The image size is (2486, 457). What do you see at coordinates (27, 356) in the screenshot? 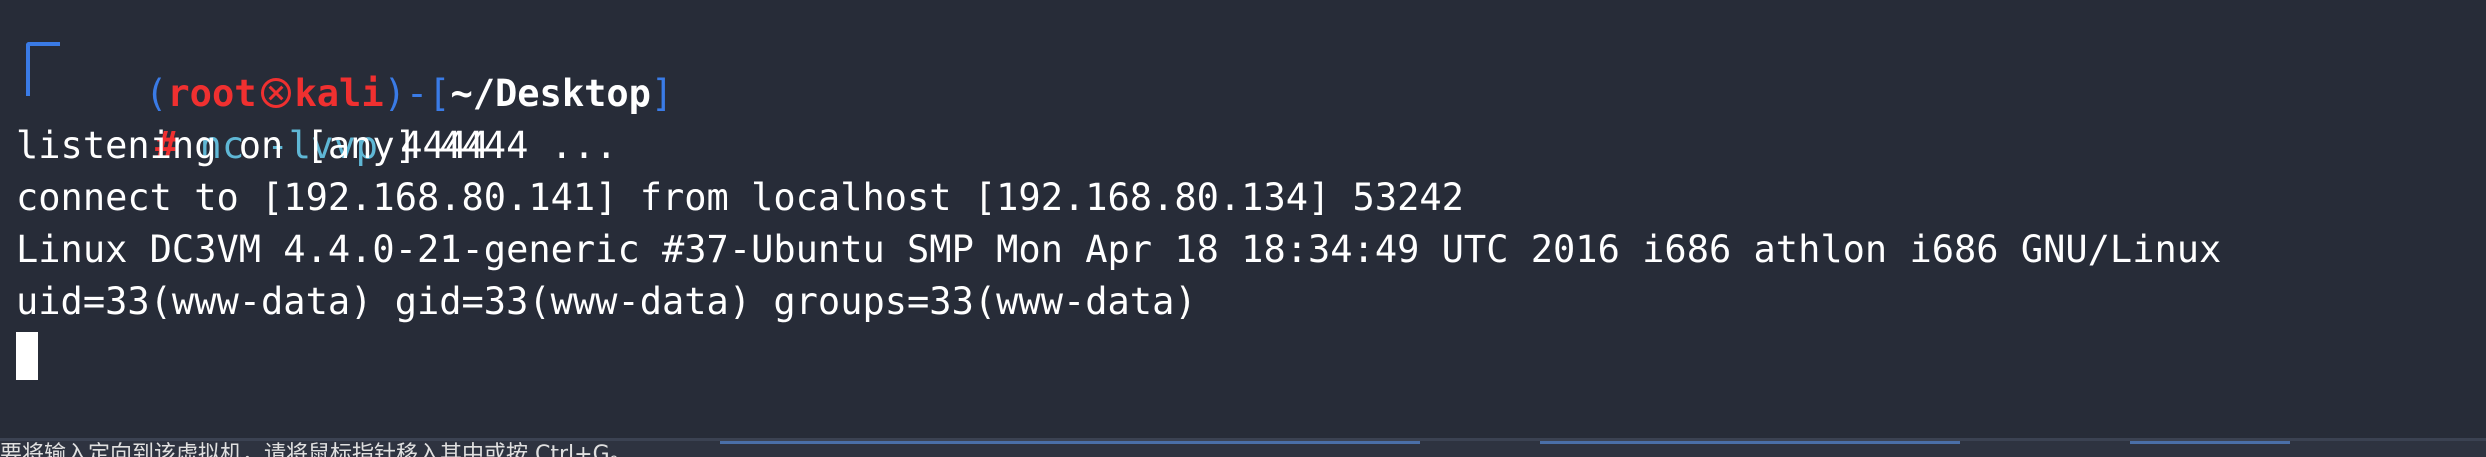
I see `text-cursor` at bounding box center [27, 356].